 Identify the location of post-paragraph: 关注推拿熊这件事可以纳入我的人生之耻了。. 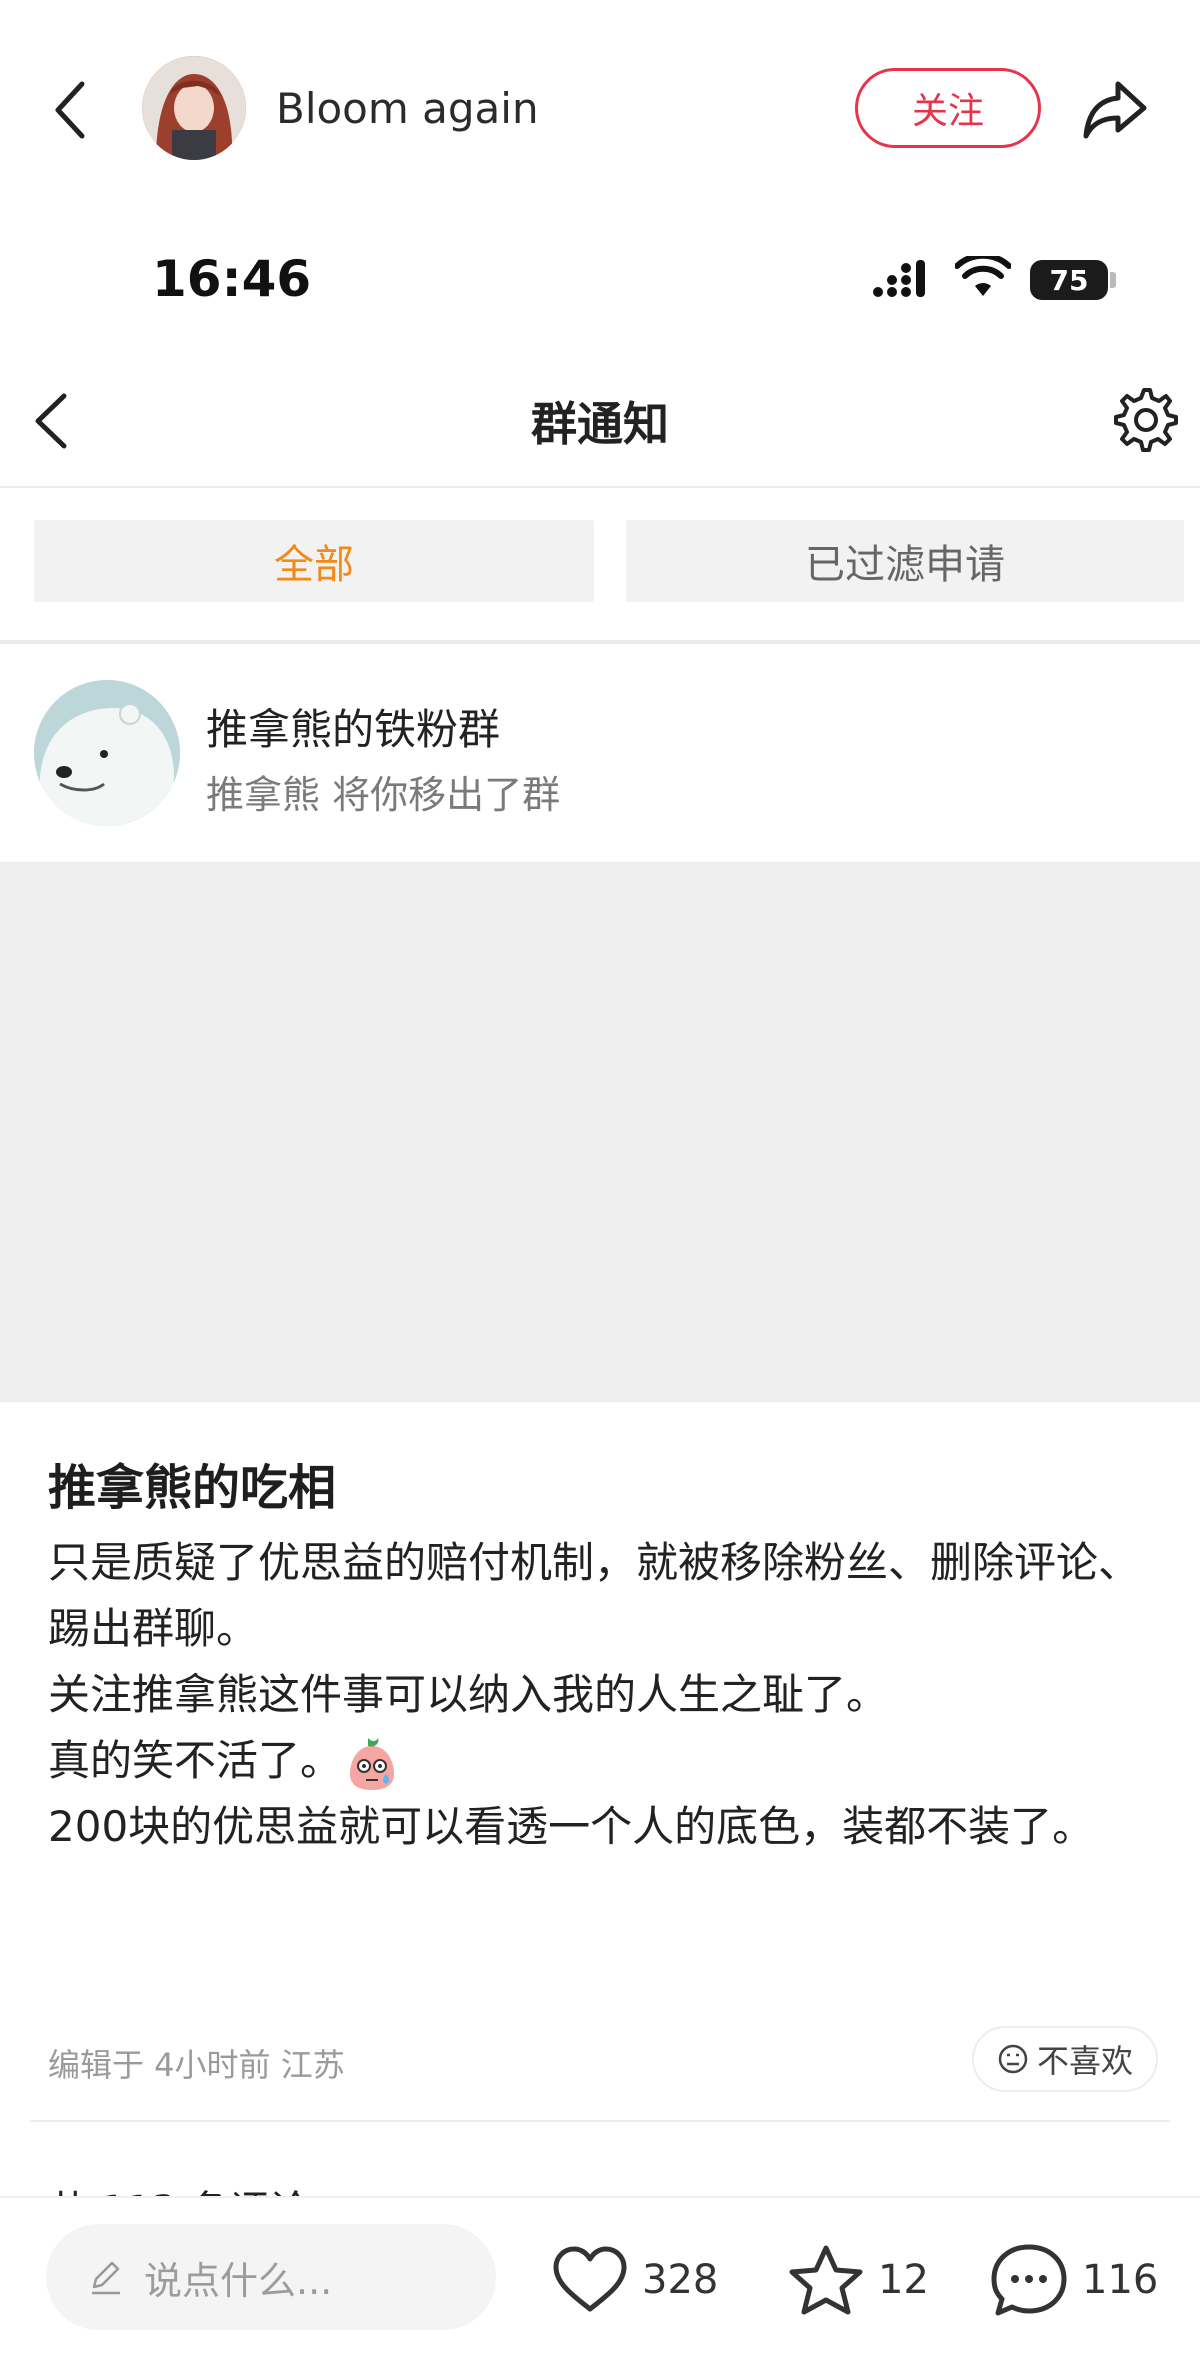
(468, 1694).